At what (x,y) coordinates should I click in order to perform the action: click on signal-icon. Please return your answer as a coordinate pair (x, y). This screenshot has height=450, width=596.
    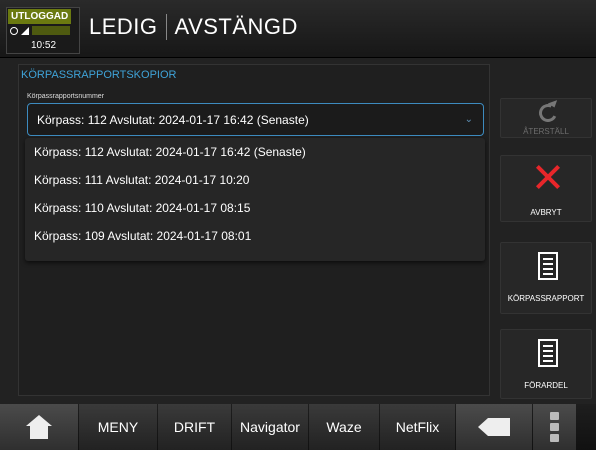
    Looking at the image, I should click on (25, 30).